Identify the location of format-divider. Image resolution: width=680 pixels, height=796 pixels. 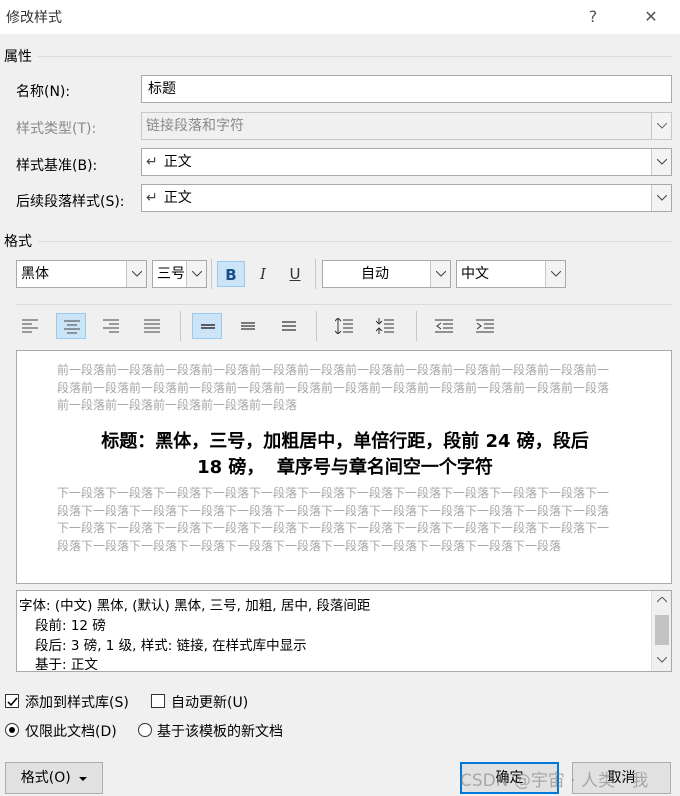
(355, 241).